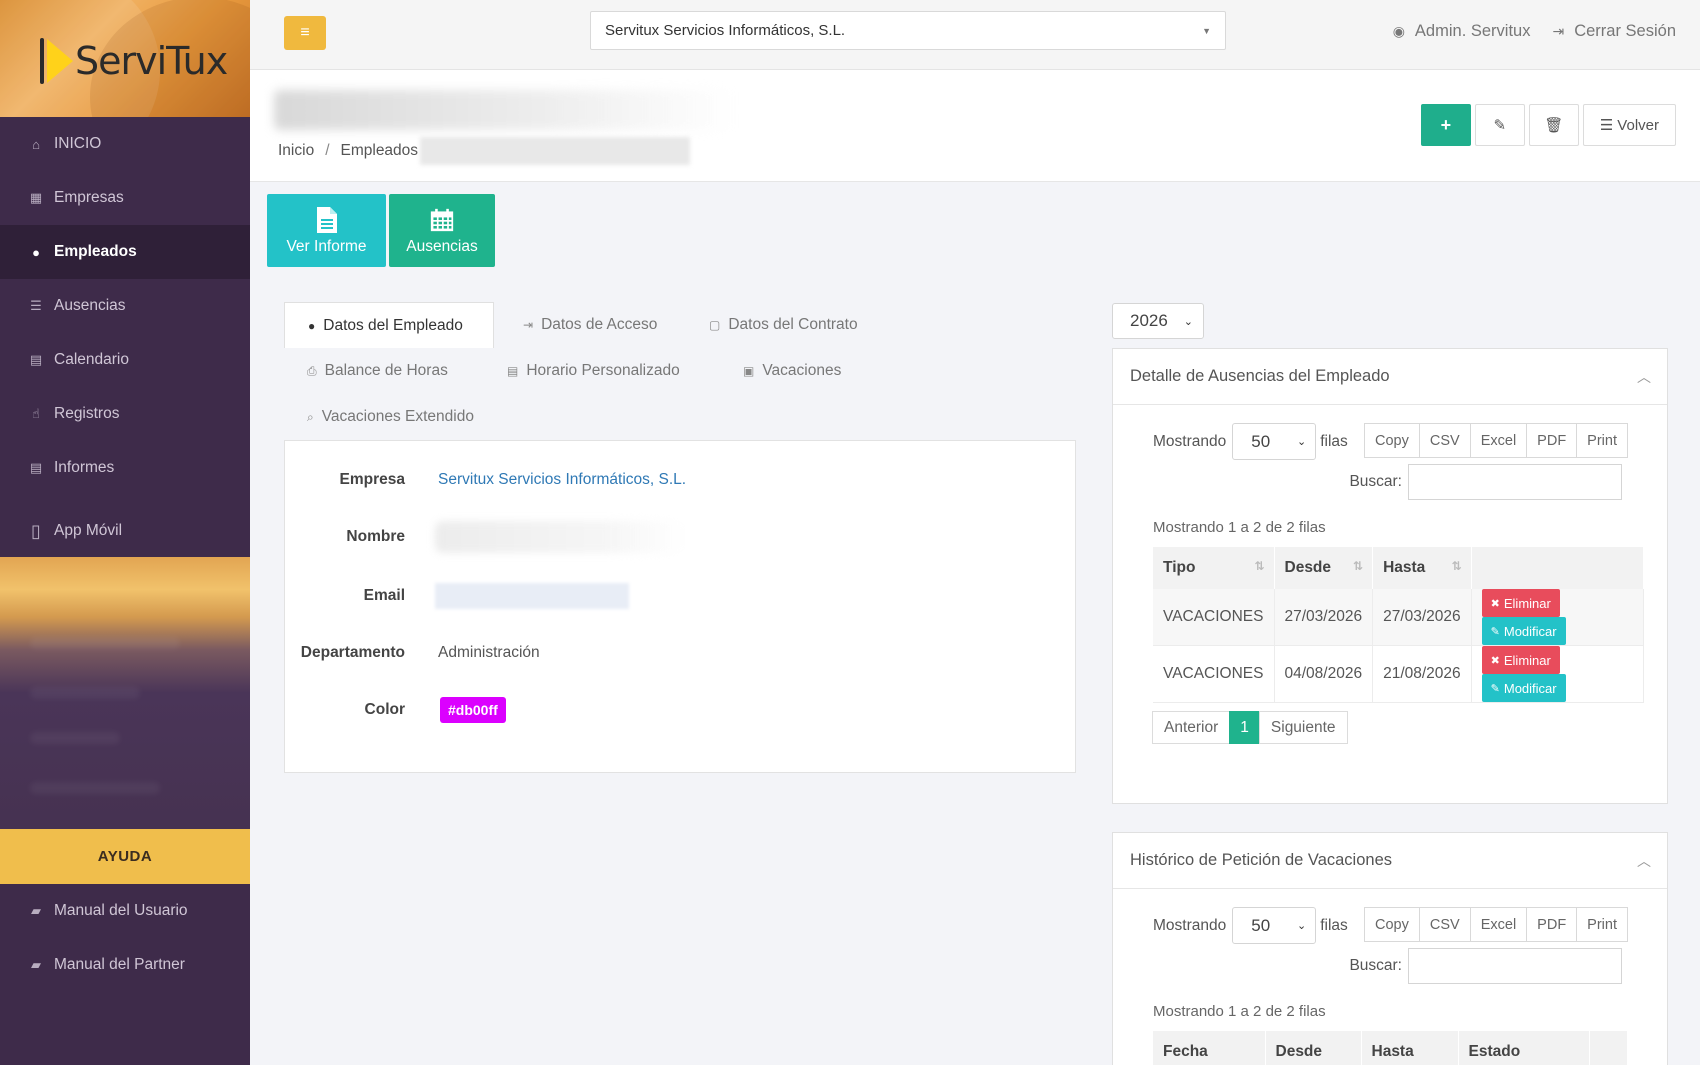 This screenshot has width=1700, height=1065. What do you see at coordinates (599, 324) in the screenshot?
I see `tab-label: Datos de Acceso` at bounding box center [599, 324].